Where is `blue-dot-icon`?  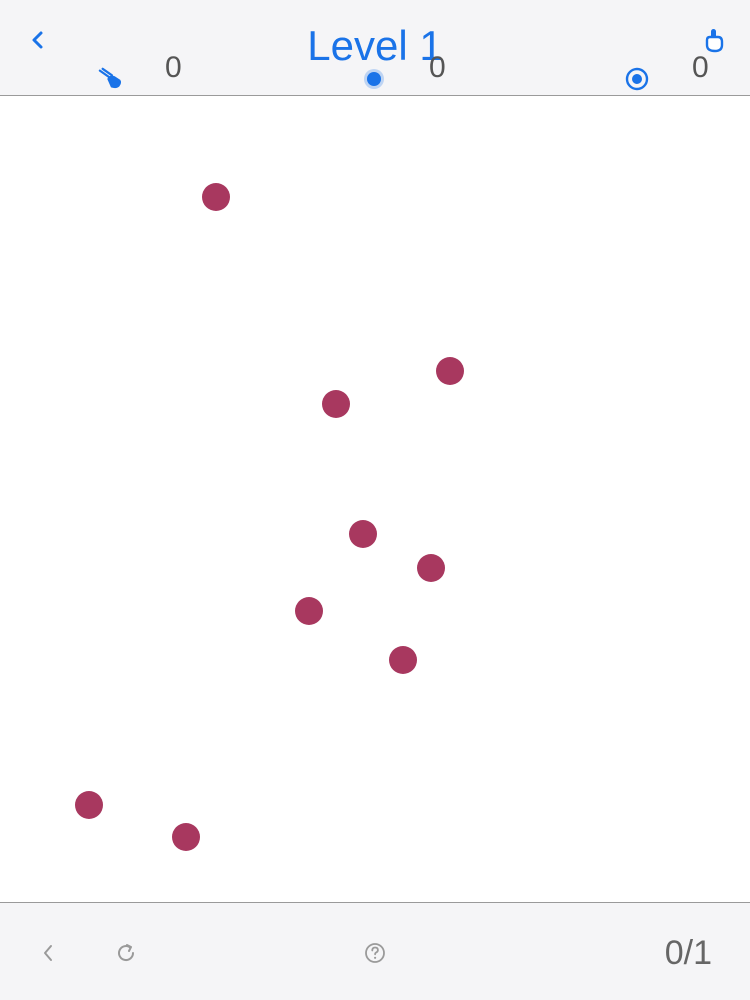
blue-dot-icon is located at coordinates (374, 79).